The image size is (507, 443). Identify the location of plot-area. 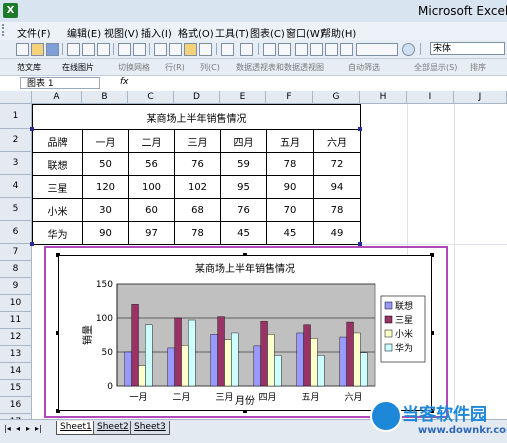
(246, 335).